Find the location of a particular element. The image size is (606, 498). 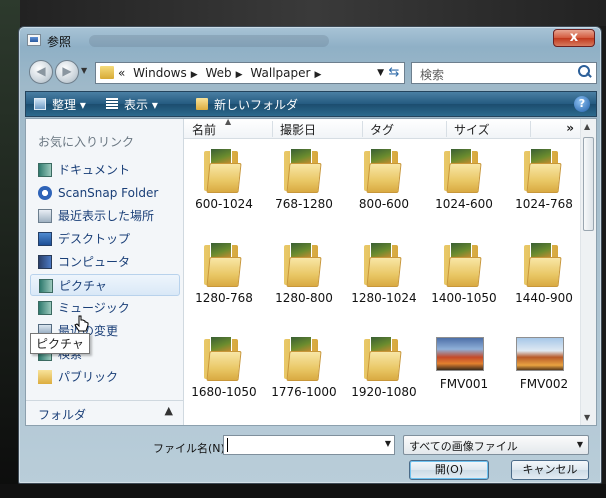

filename-field: ▼ is located at coordinates (309, 445).